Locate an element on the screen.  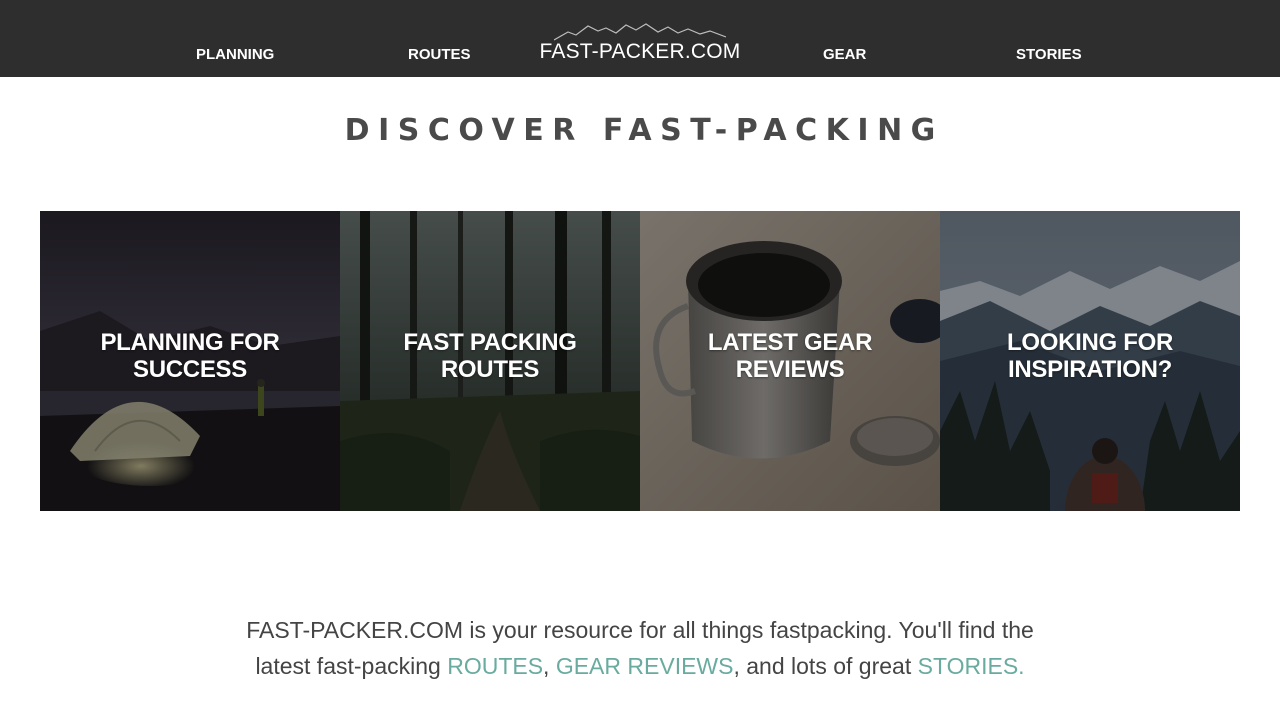
nav-link-gear: GEAR is located at coordinates (844, 55).